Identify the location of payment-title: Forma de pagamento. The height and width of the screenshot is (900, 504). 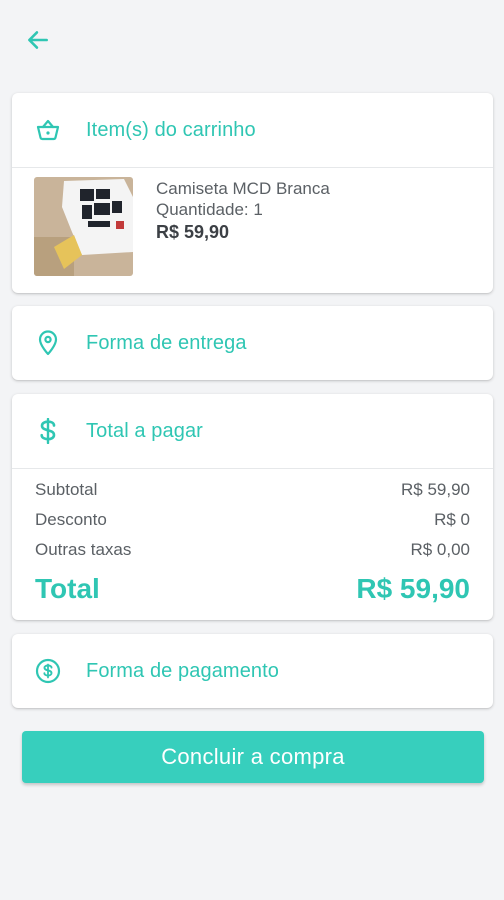
(183, 670).